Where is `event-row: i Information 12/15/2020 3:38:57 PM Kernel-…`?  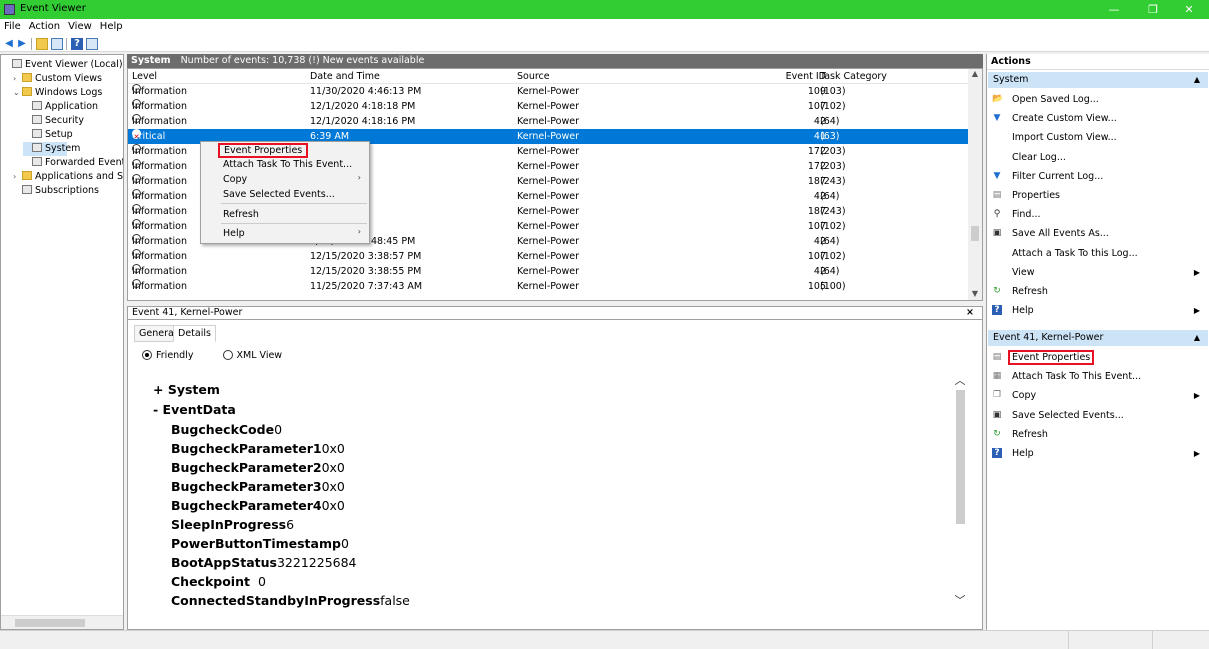 event-row: i Information 12/15/2020 3:38:57 PM Kernel-… is located at coordinates (548, 256).